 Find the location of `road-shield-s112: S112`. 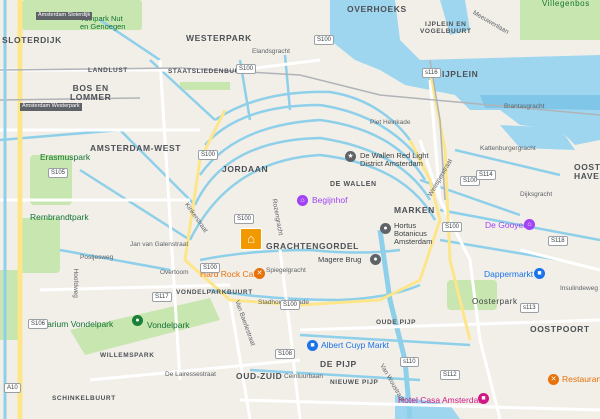

road-shield-s112: S112 is located at coordinates (450, 375).